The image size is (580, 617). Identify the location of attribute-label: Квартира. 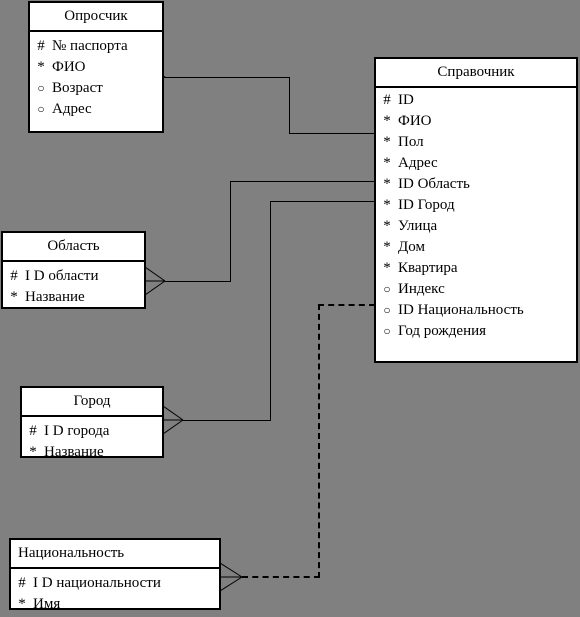
(428, 268).